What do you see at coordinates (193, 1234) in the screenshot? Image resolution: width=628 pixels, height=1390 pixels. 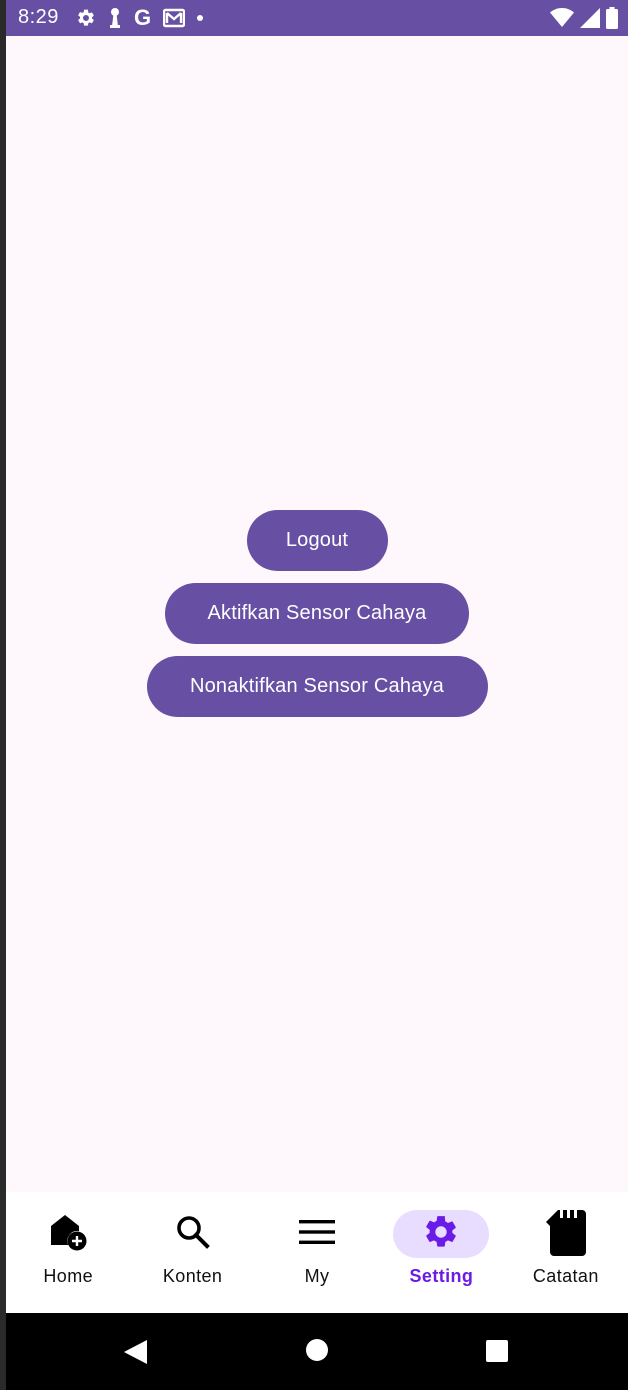 I see `search-icon` at bounding box center [193, 1234].